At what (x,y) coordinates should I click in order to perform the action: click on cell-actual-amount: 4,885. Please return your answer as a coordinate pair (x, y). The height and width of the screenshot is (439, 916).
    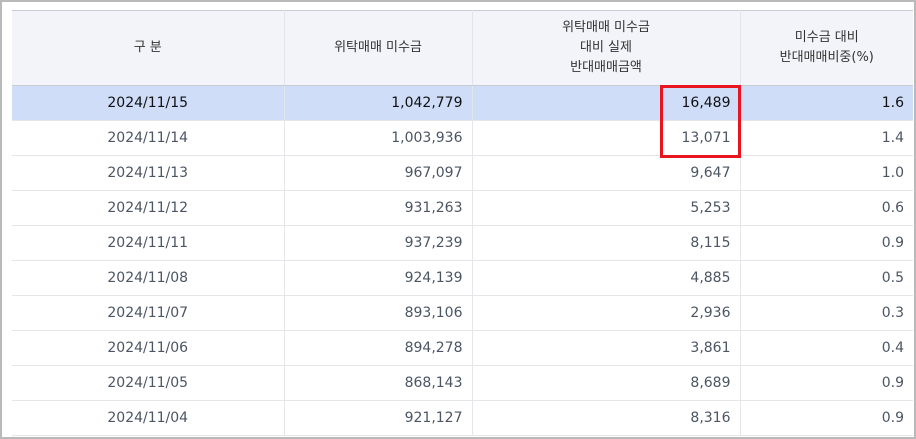
    Looking at the image, I should click on (606, 278).